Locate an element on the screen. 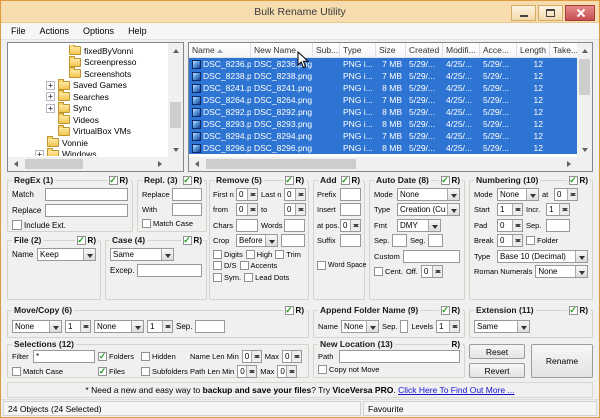 The width and height of the screenshot is (600, 418). date-offset-spinner: 0 is located at coordinates (431, 271).